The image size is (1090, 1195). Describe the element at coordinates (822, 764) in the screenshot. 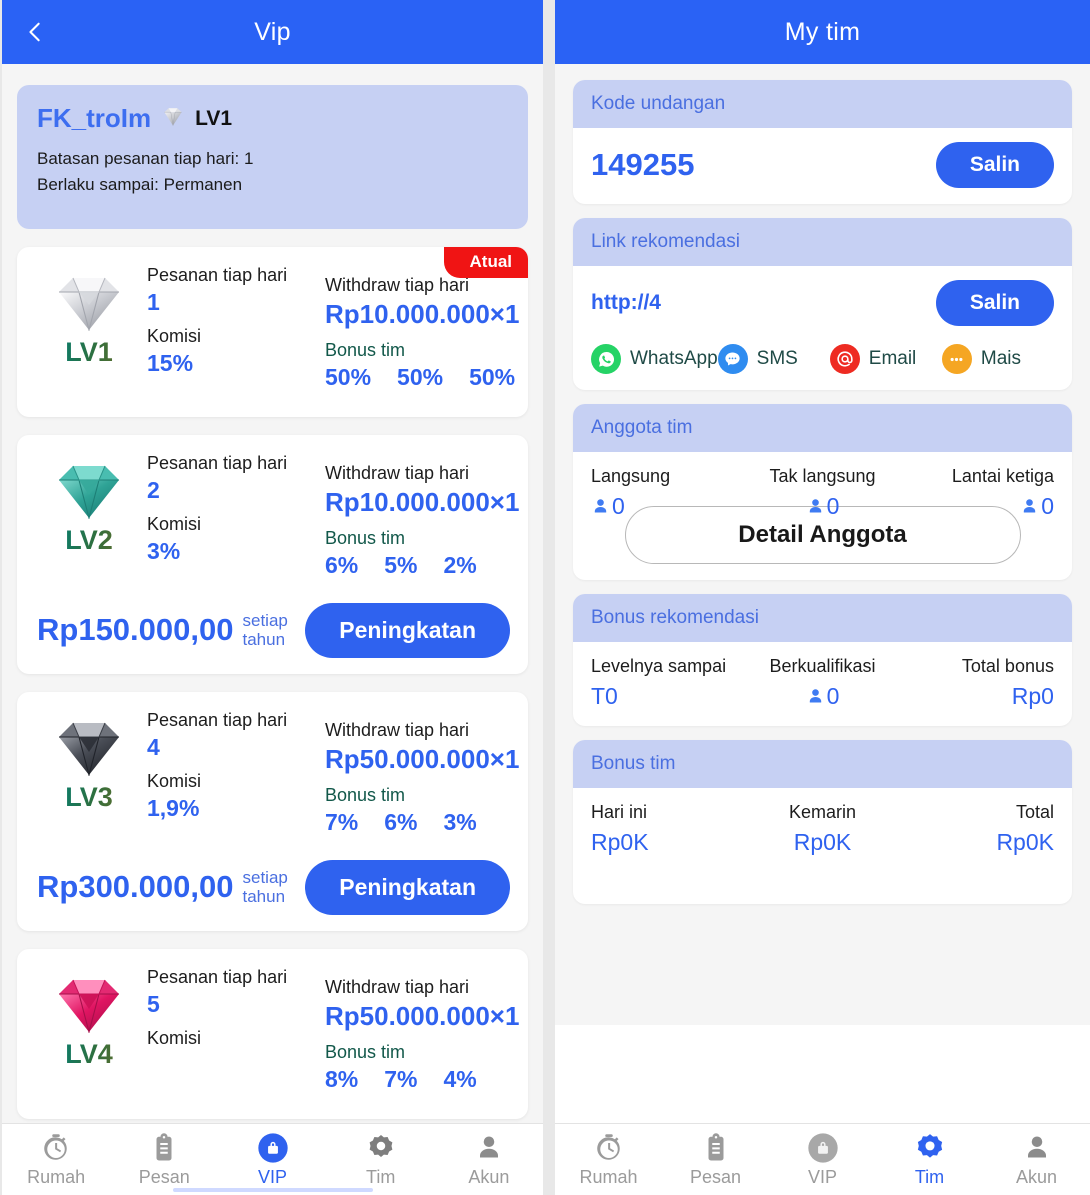

I see `team-bonus-header: Bonus tim` at that location.